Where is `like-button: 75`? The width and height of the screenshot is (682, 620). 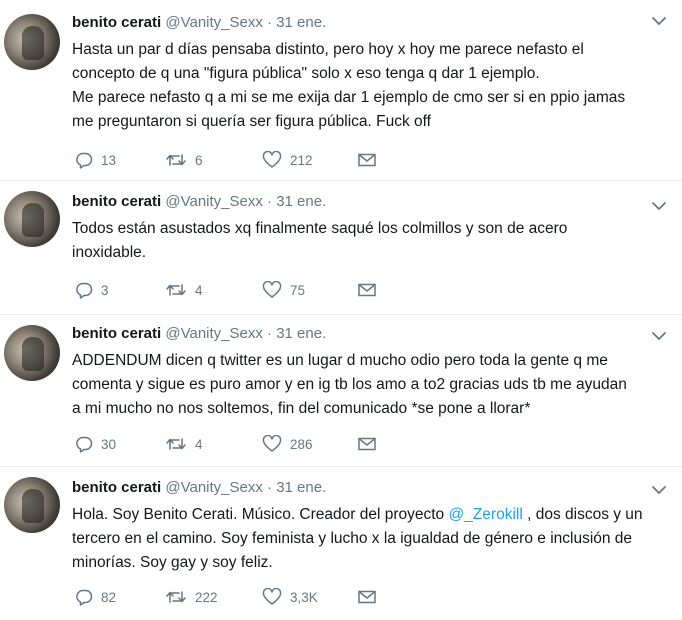 like-button: 75 is located at coordinates (283, 290).